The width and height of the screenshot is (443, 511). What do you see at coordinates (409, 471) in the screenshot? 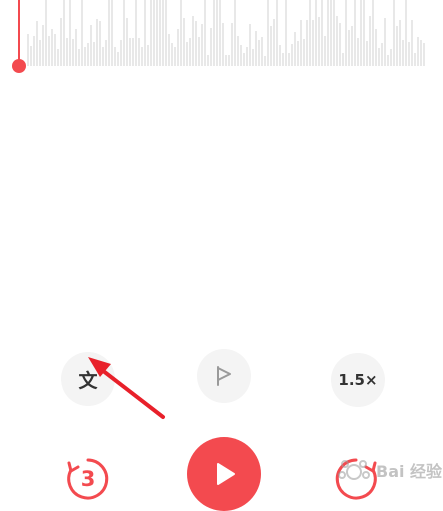
I see `watermark-text: Bai 经验` at bounding box center [409, 471].